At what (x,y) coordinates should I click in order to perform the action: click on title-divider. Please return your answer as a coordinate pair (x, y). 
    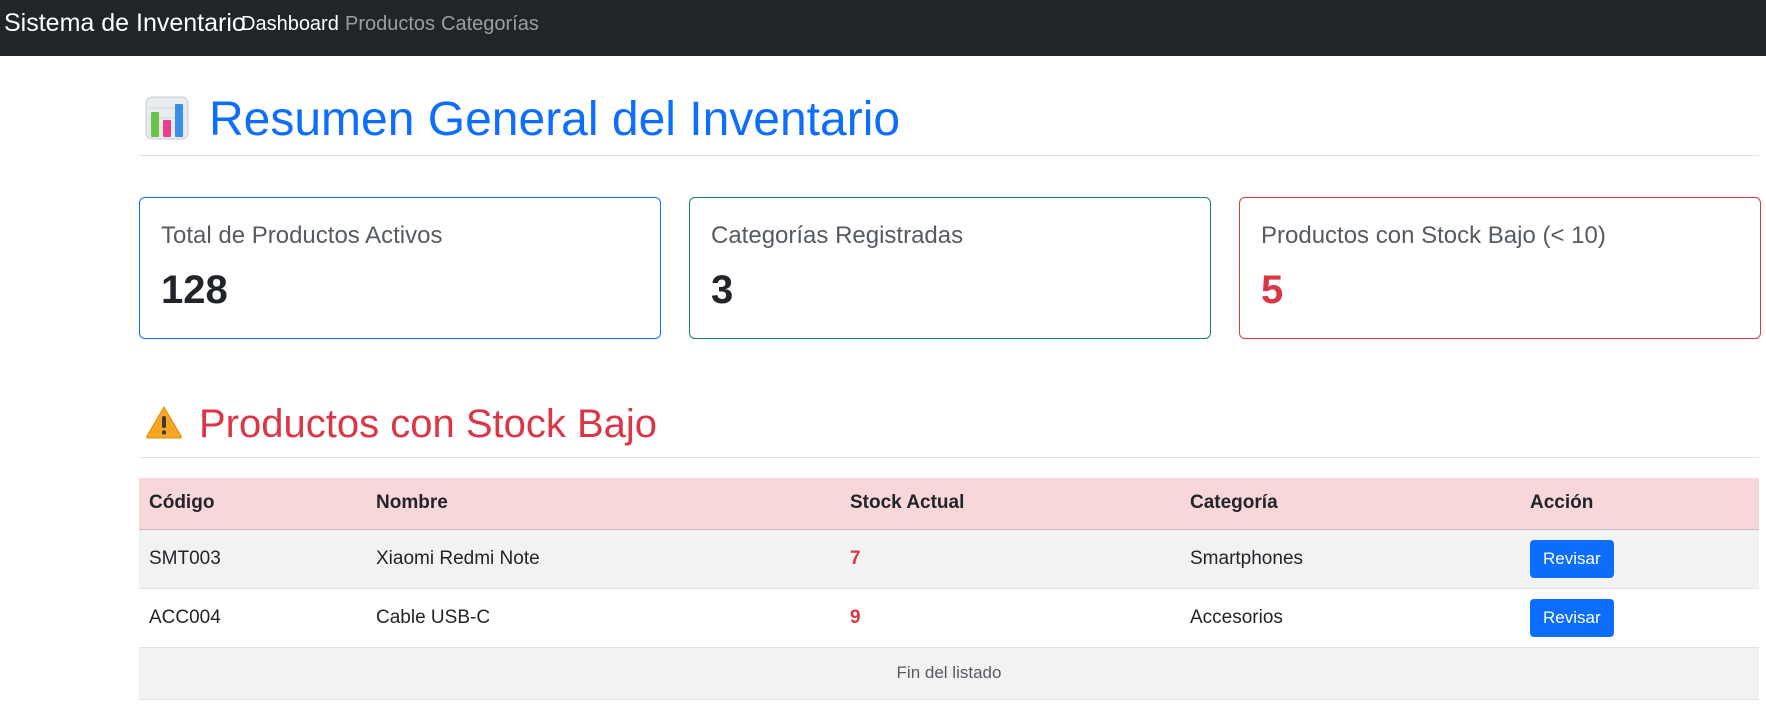
    Looking at the image, I should click on (949, 155).